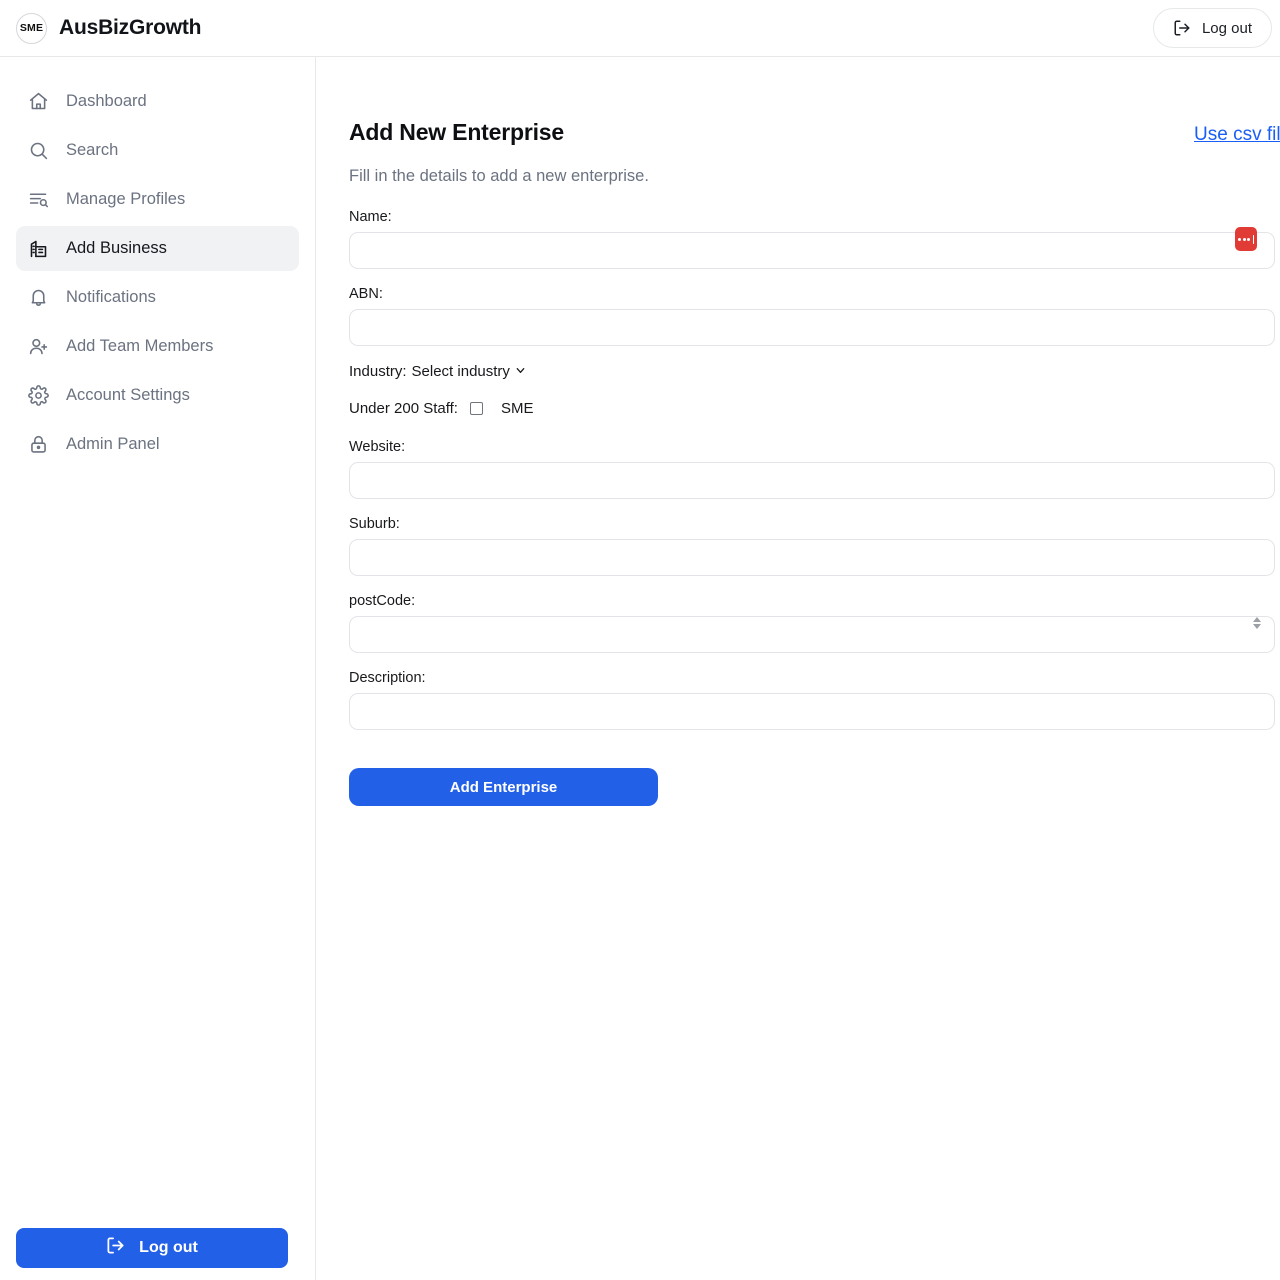 The width and height of the screenshot is (1280, 1280). I want to click on name-field-group: Name:, so click(812, 239).